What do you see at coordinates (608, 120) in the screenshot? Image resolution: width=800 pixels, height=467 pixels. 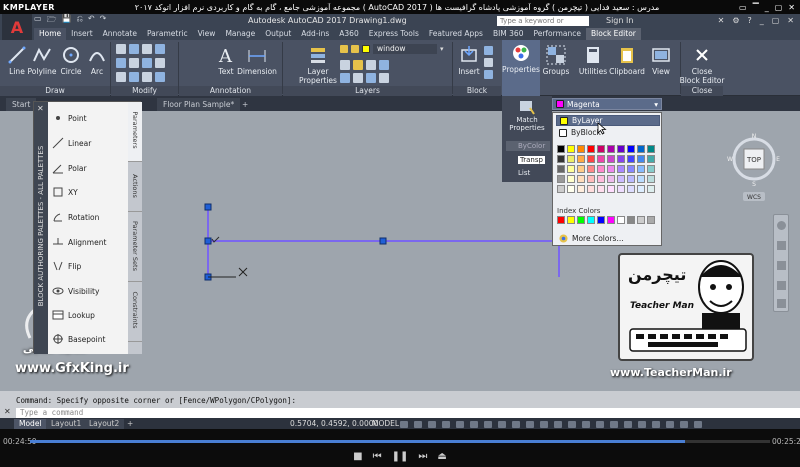 I see `color-option-bylayer: ByLayer` at bounding box center [608, 120].